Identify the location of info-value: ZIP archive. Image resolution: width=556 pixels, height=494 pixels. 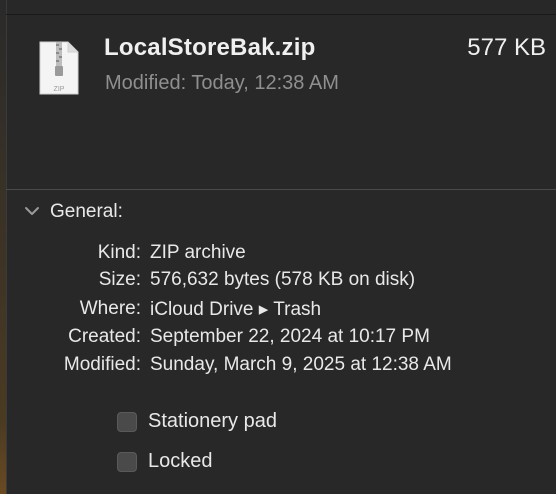
(198, 252).